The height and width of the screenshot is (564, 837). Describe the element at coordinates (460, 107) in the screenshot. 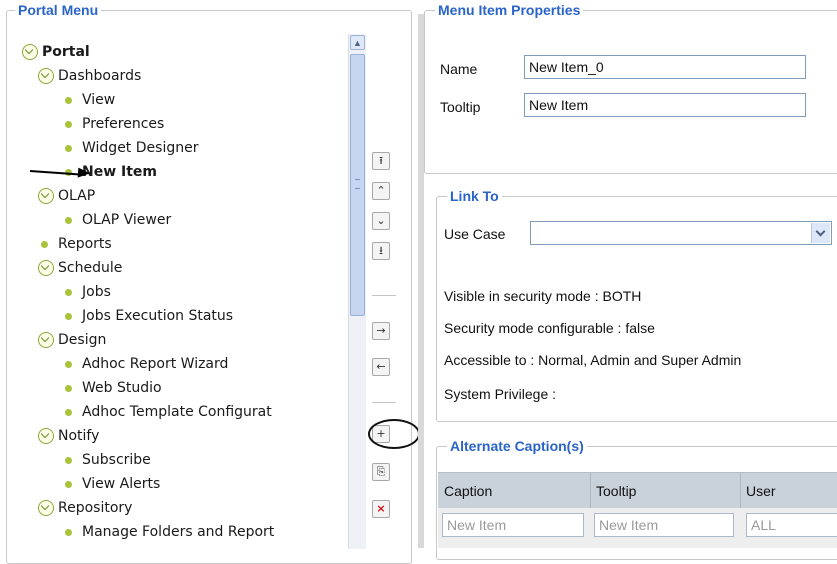

I see `tooltip-label: Tooltip` at that location.